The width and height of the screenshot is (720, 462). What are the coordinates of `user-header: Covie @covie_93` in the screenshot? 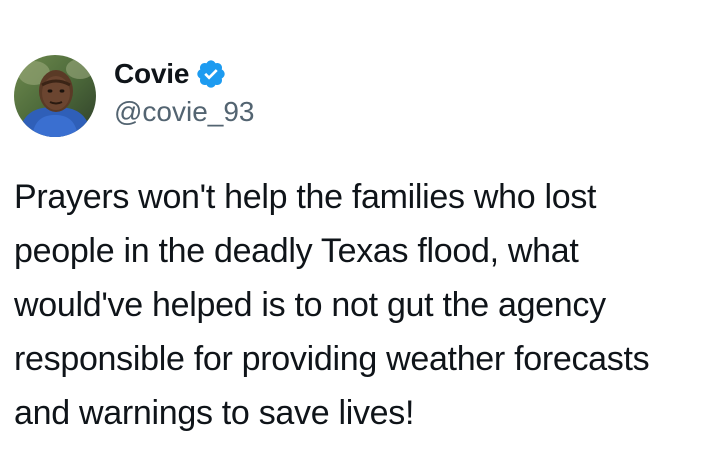 It's located at (184, 92).